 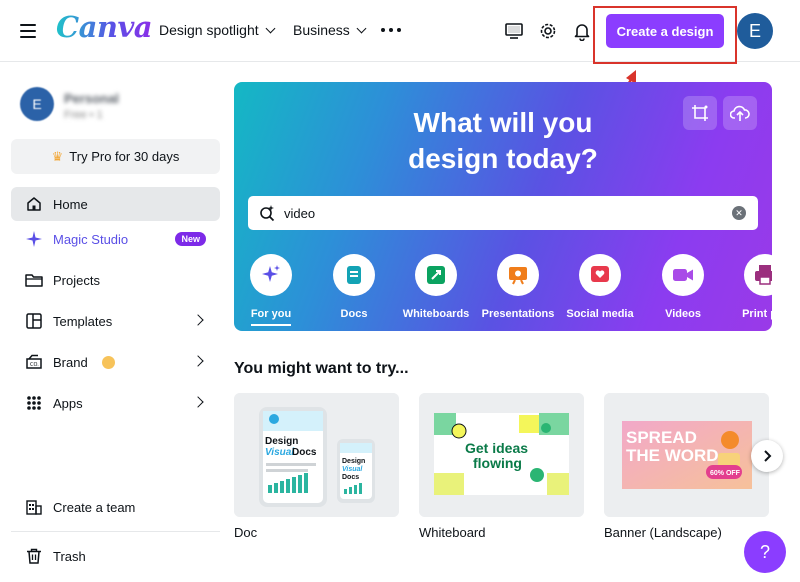 I want to click on hero-title-line: design today?, so click(x=503, y=158).